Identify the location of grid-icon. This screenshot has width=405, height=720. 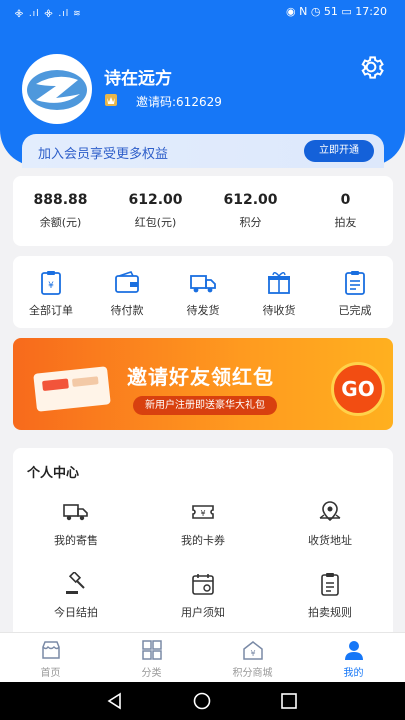
(151, 650).